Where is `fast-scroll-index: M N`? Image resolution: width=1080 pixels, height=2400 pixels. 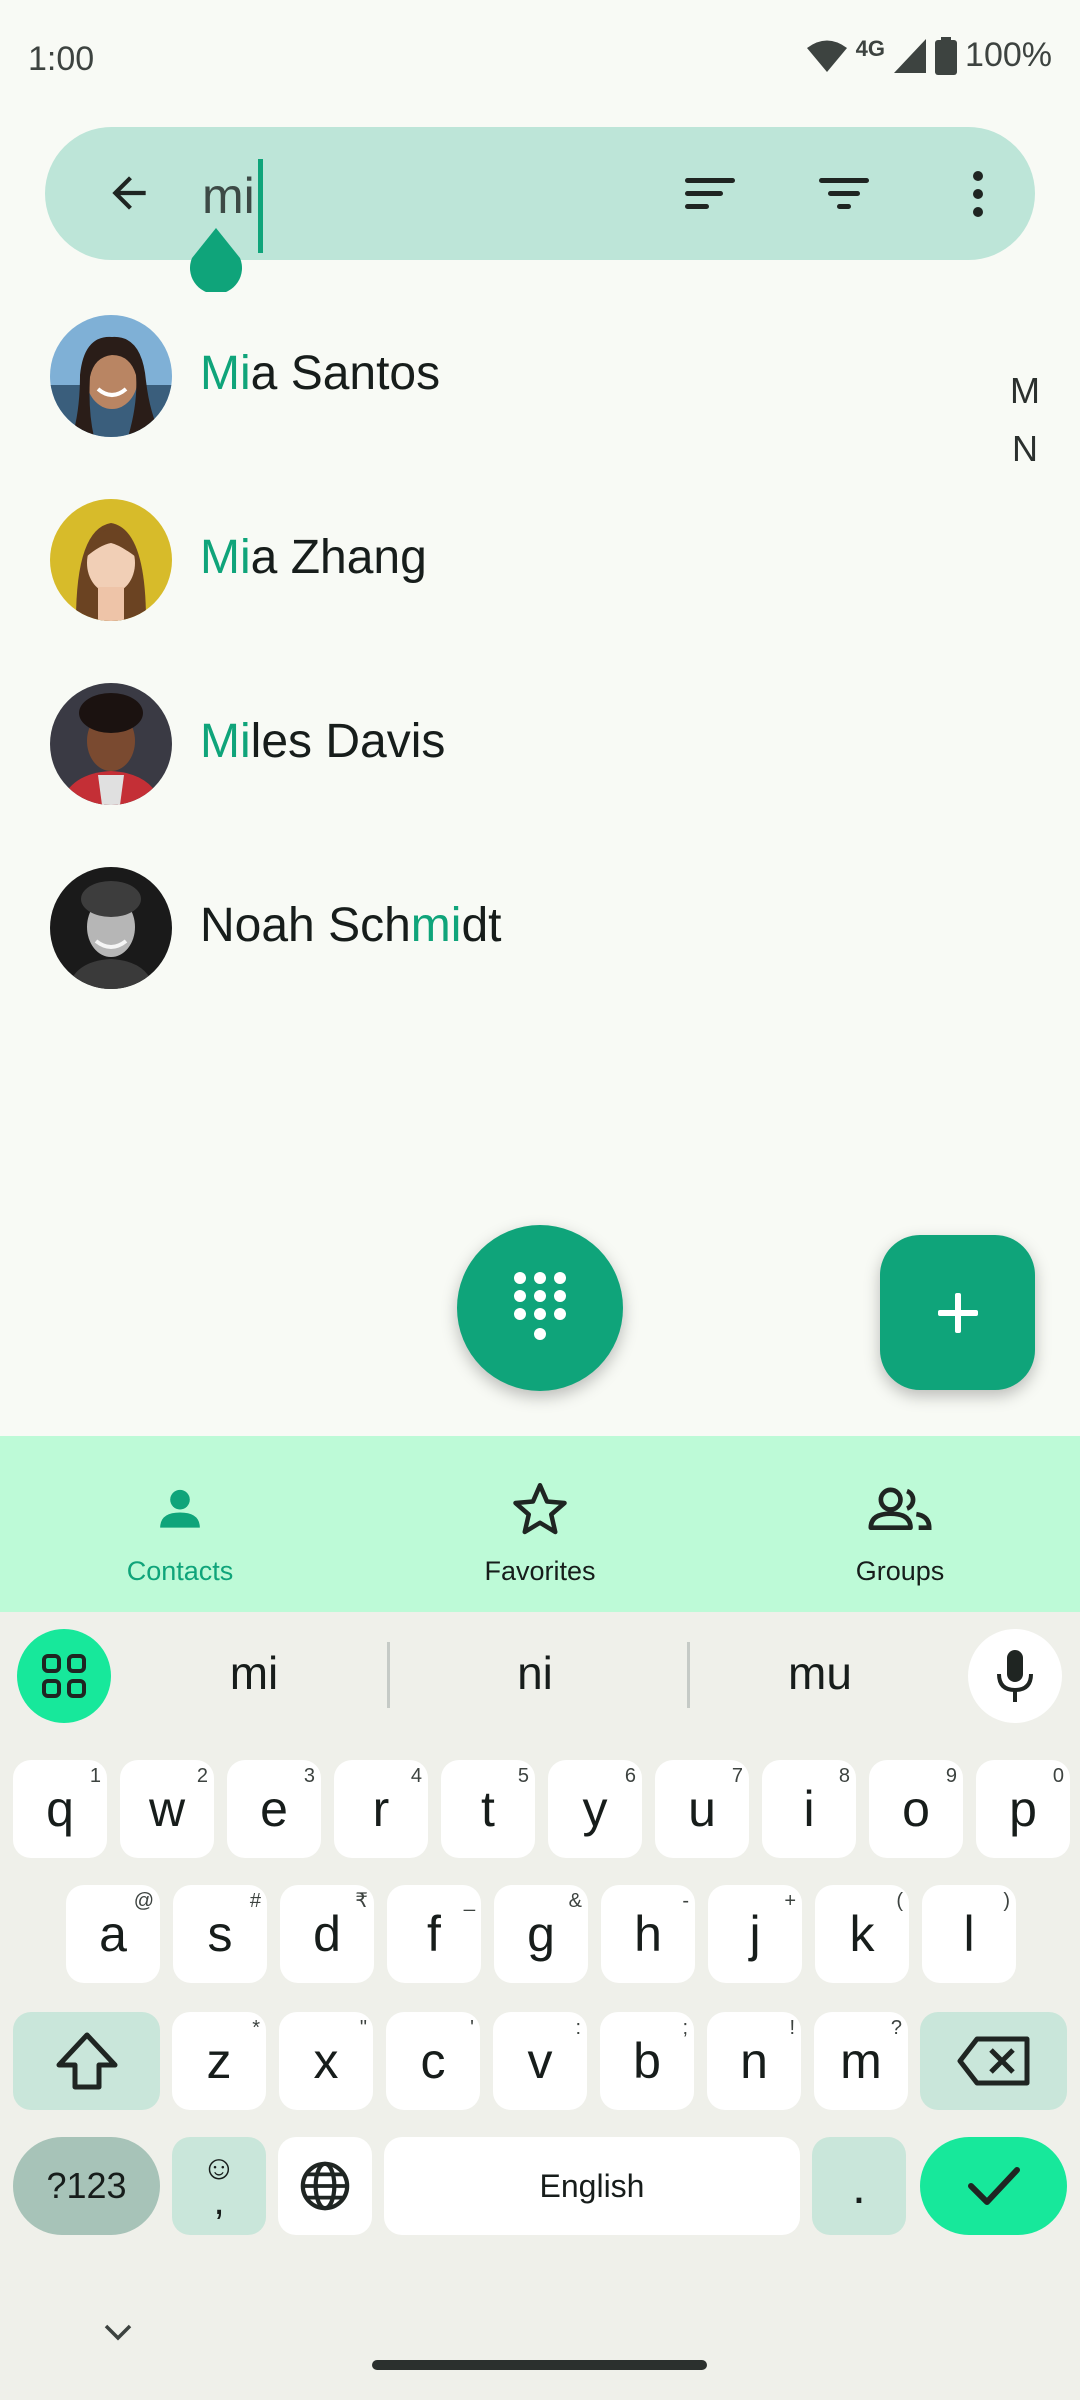 fast-scroll-index: M N is located at coordinates (1025, 420).